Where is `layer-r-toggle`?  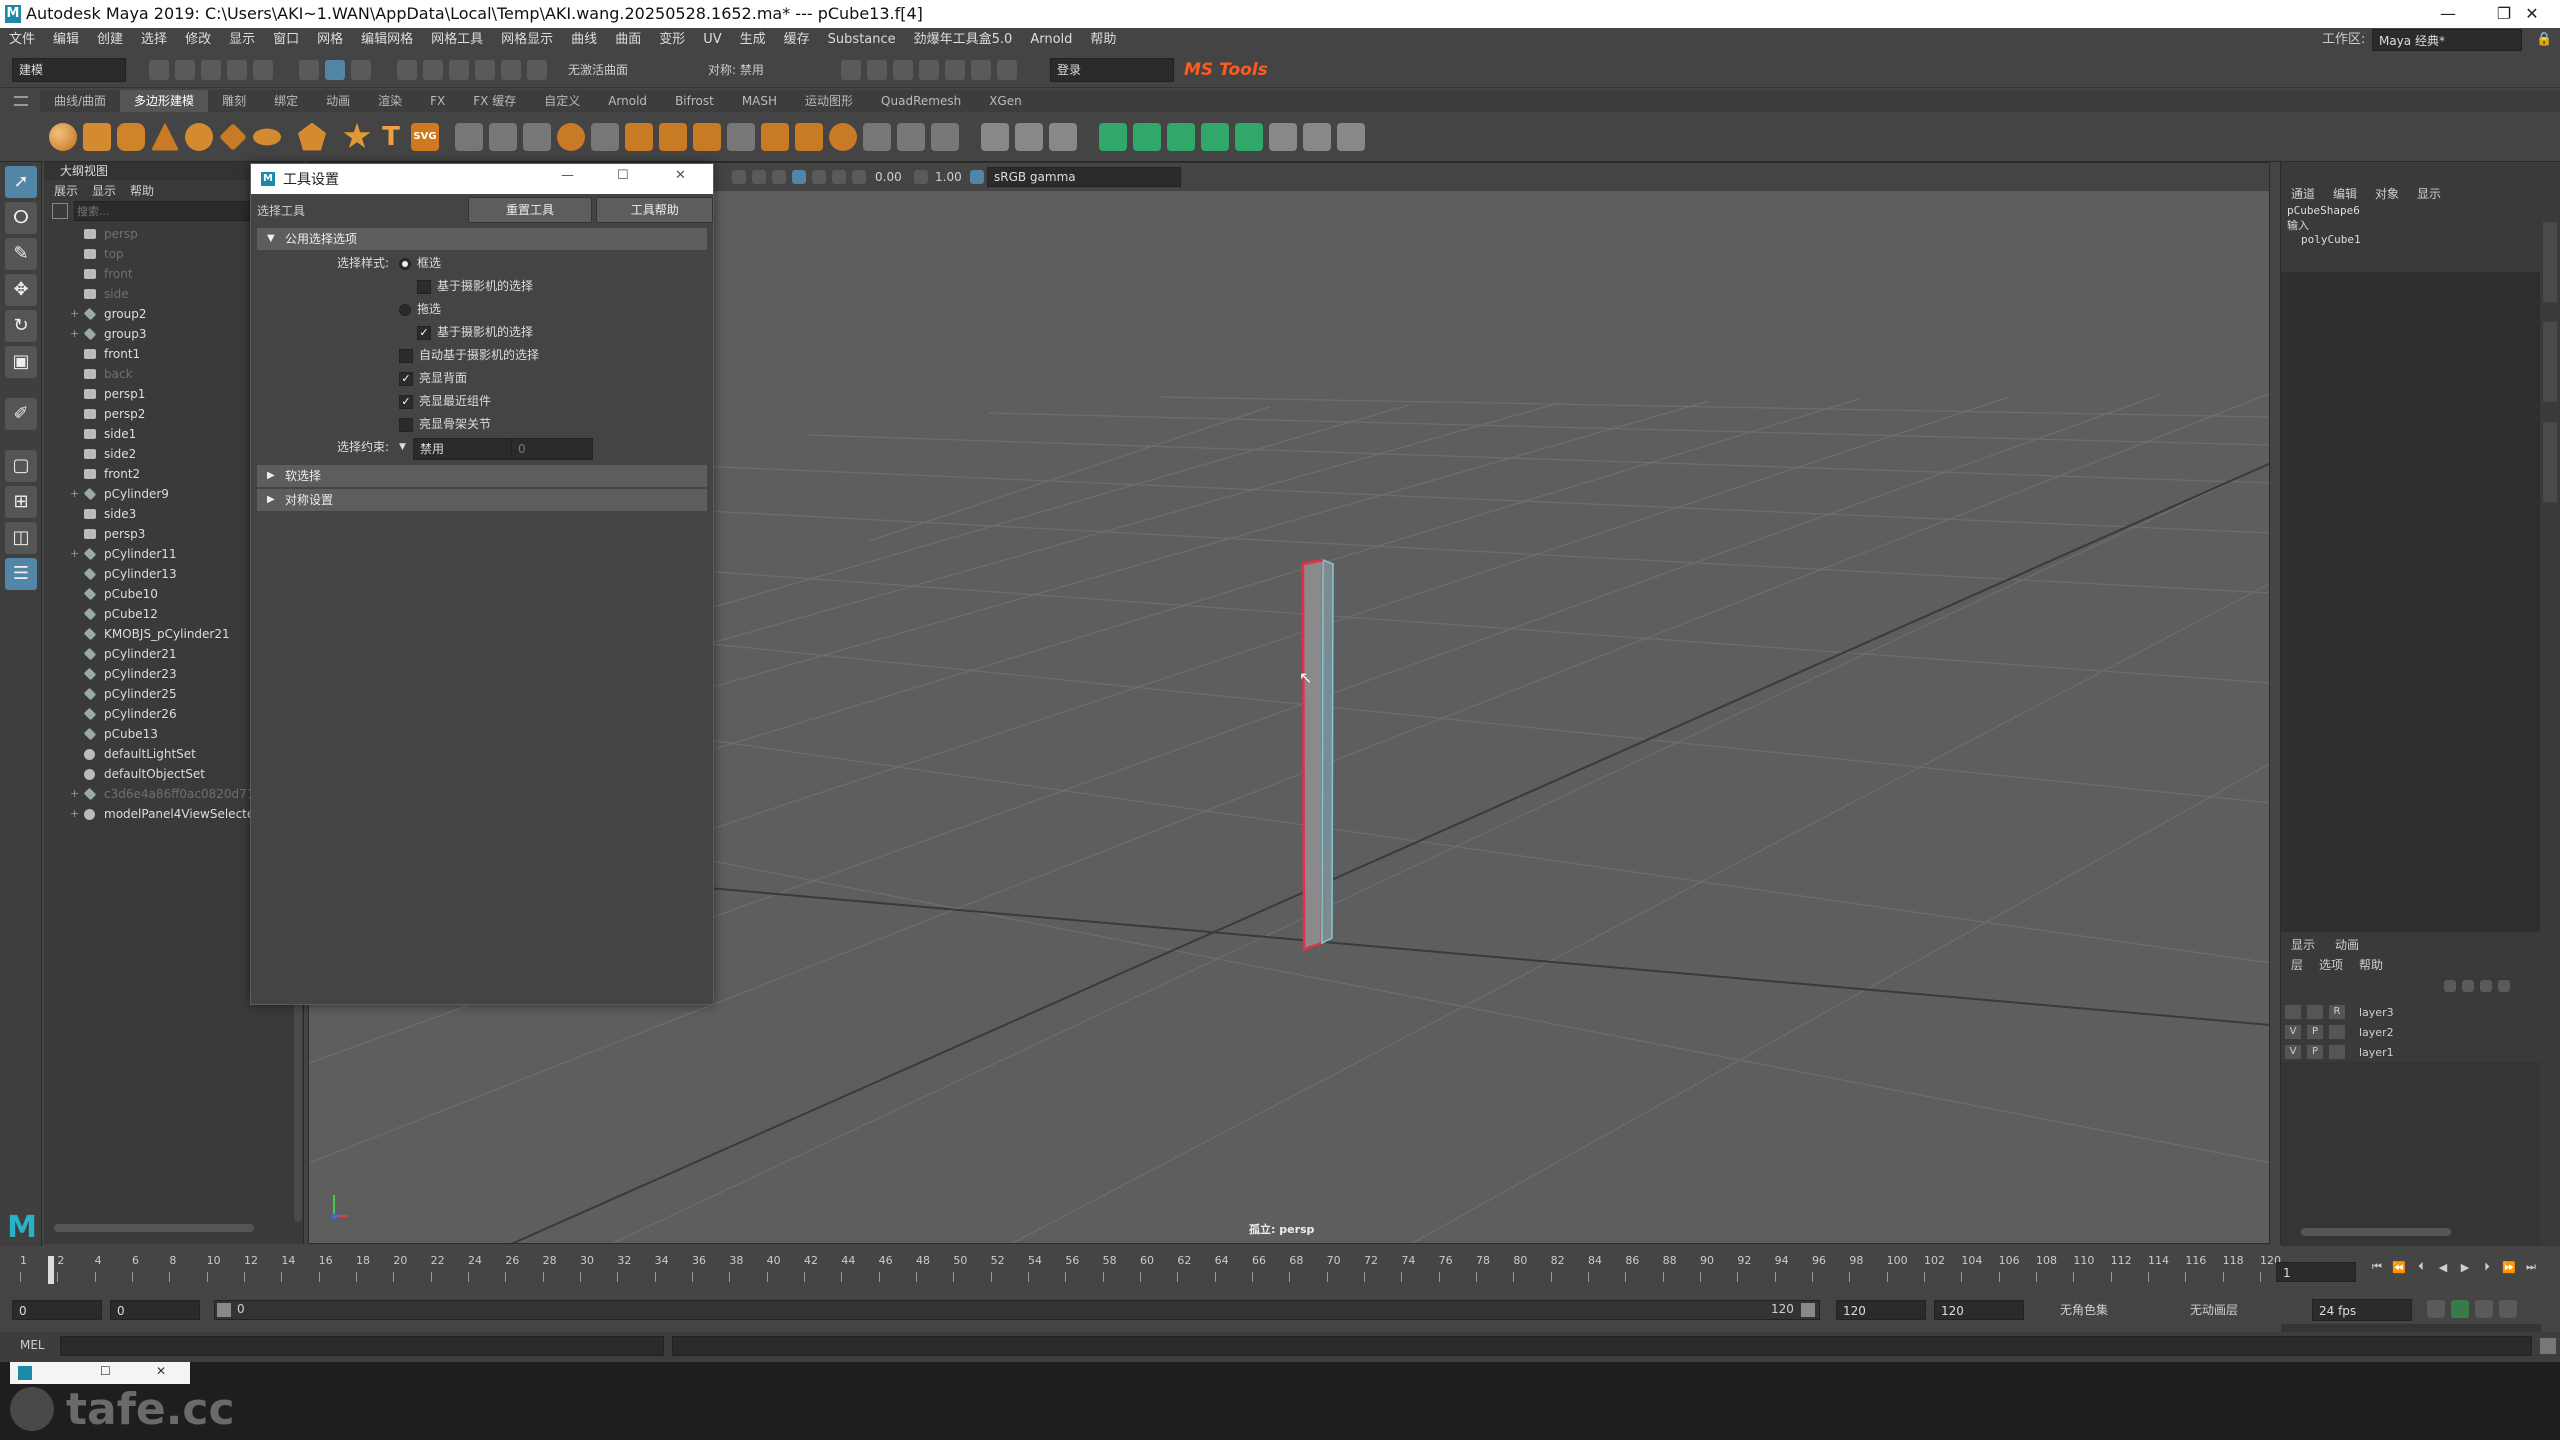 layer-r-toggle is located at coordinates (2337, 1052).